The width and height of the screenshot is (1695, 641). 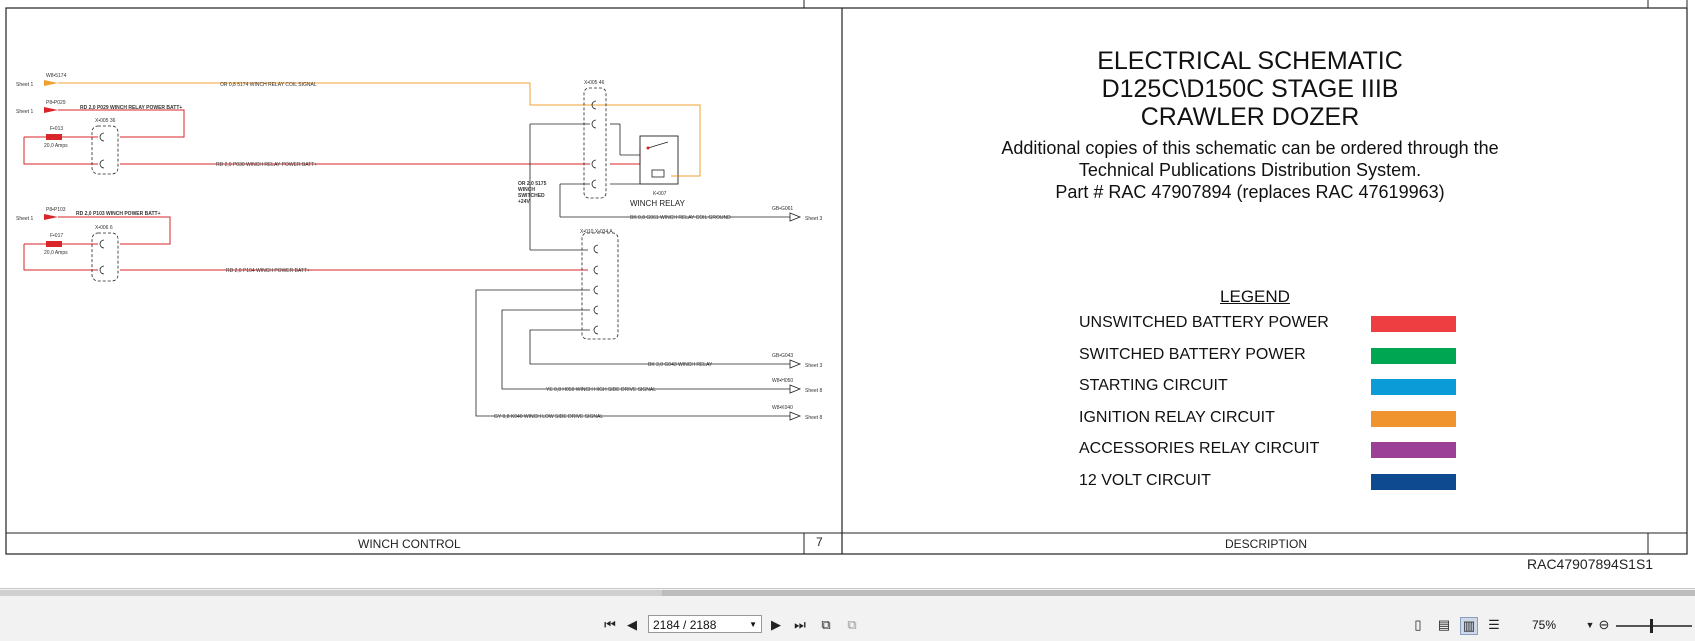 I want to click on label-sheet3-a: Sheet 3, so click(x=813, y=219).